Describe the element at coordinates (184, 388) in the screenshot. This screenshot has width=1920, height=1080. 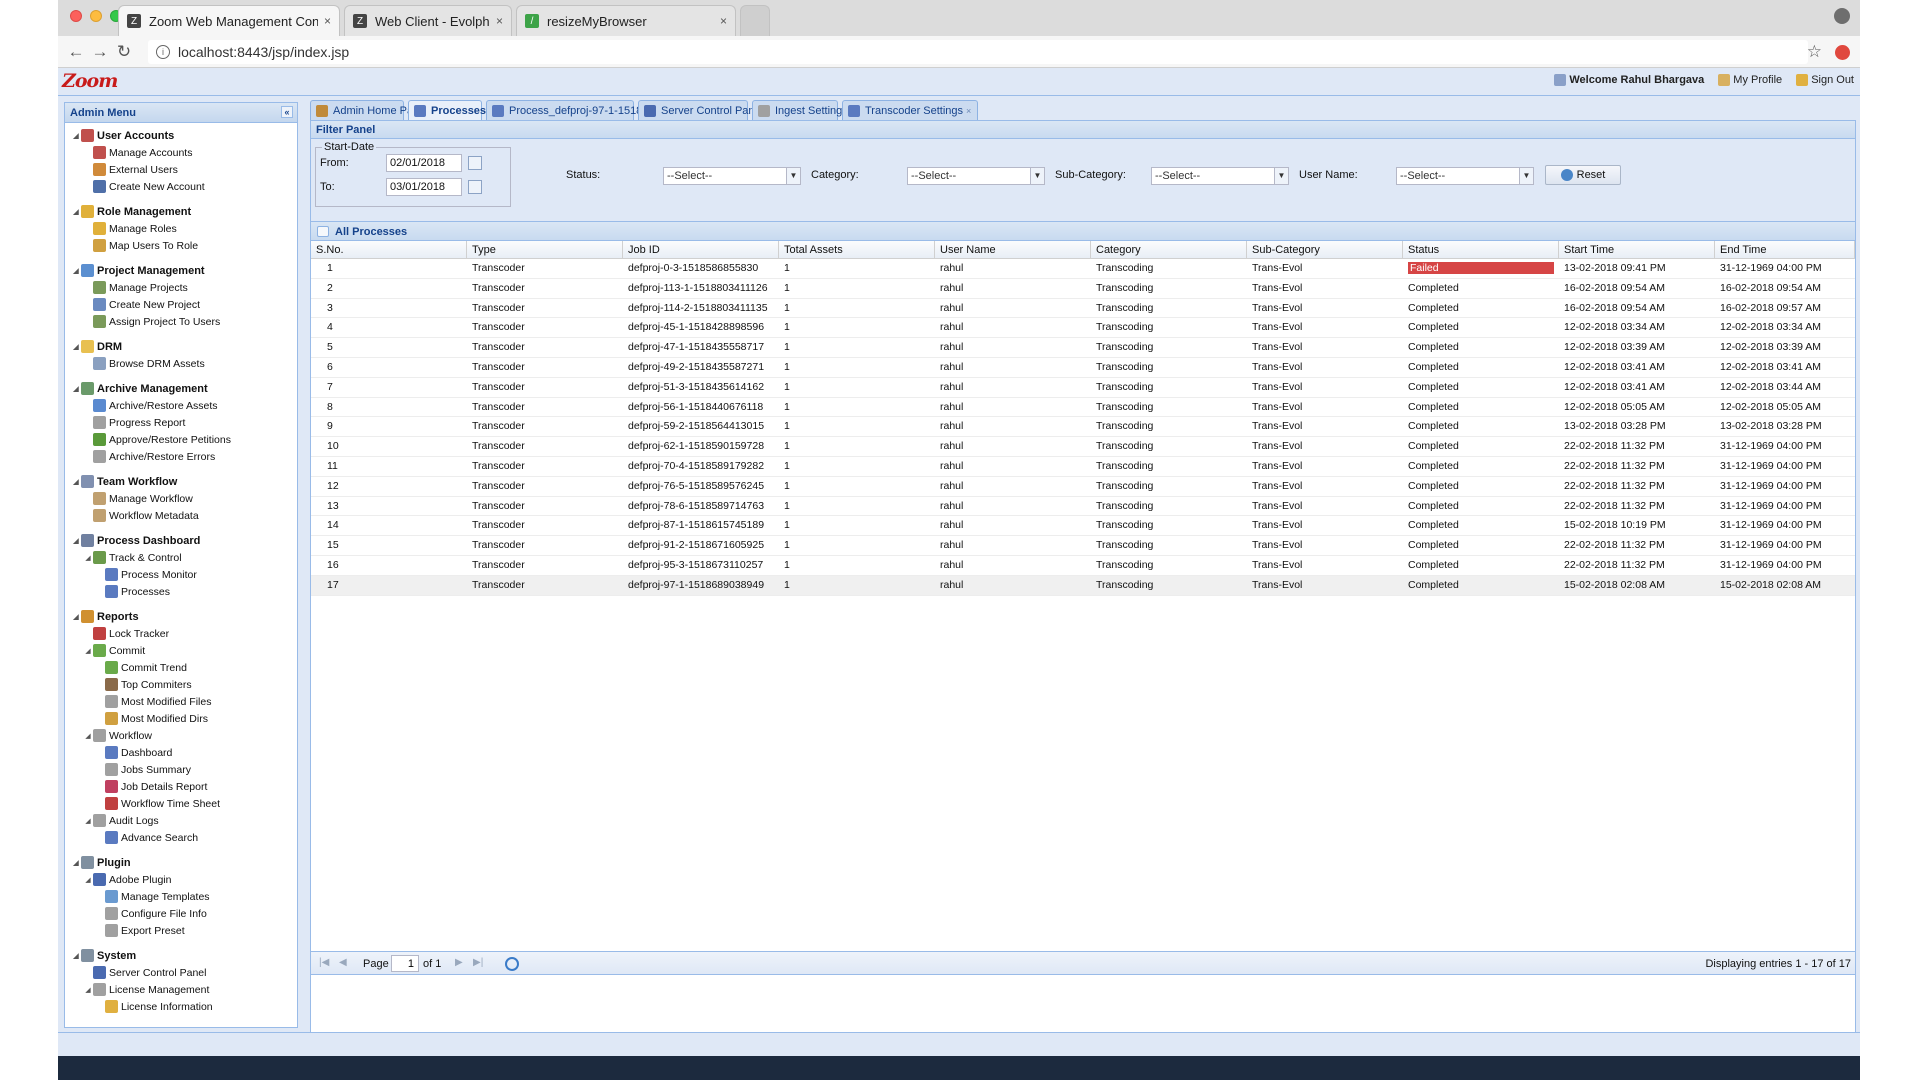
I see `sidebar-item: ◢ Archive Management` at that location.